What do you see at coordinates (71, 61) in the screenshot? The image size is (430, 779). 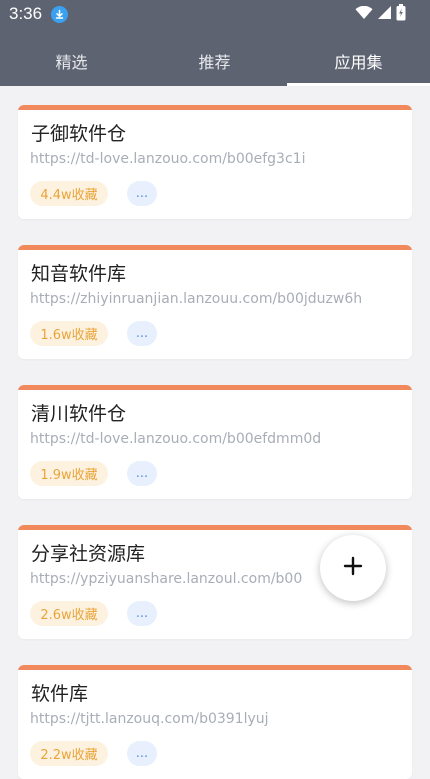 I see `tab-featured: 精选` at bounding box center [71, 61].